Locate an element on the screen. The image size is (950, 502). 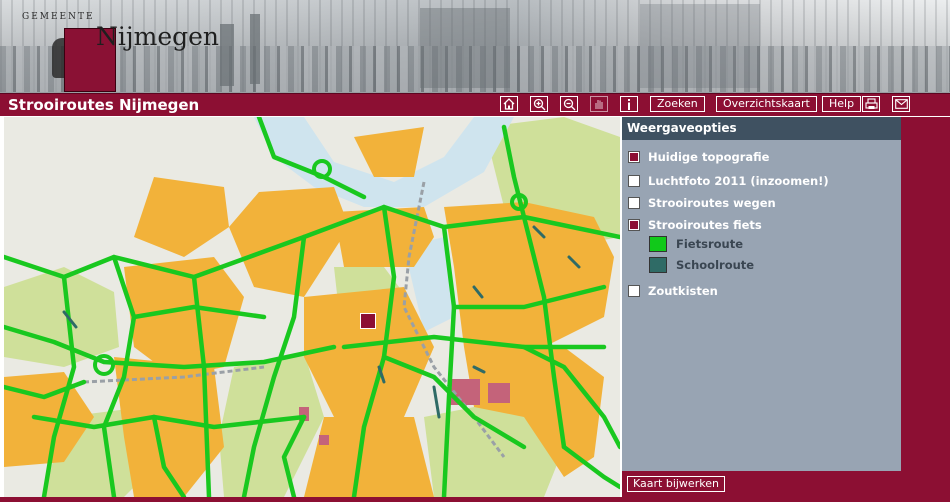
logo-gemeente-text: GEMEENTE is located at coordinates (58, 17).